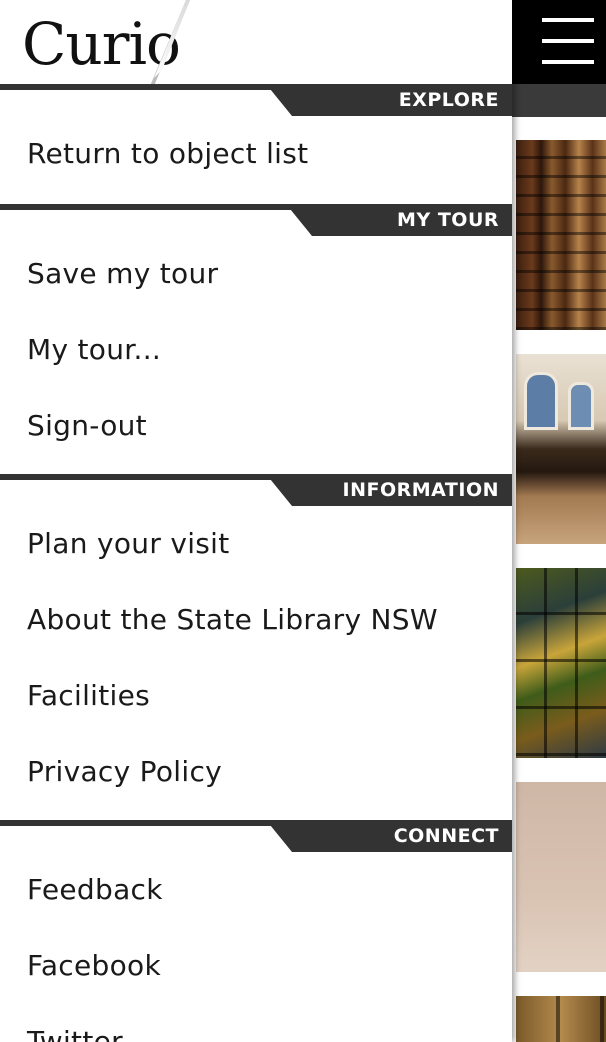 Image resolution: width=606 pixels, height=1042 pixels. What do you see at coordinates (561, 877) in the screenshot?
I see `object-thumbnail-portrait` at bounding box center [561, 877].